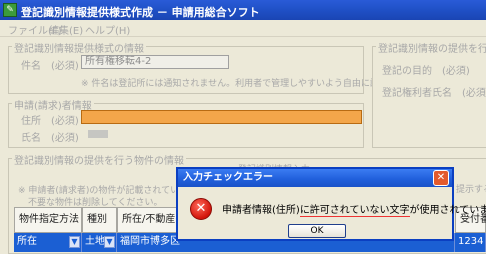  Describe the element at coordinates (66, 29) in the screenshot. I see `menu-edit: 編集(E)` at that location.